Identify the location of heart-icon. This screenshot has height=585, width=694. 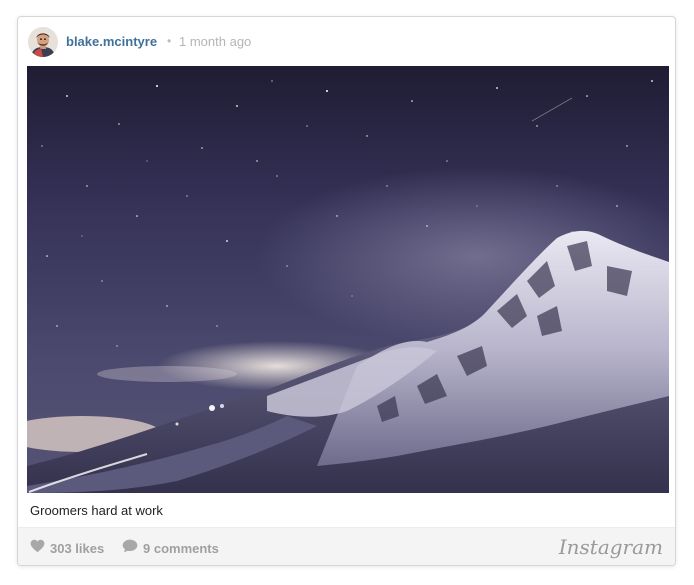
(37, 548).